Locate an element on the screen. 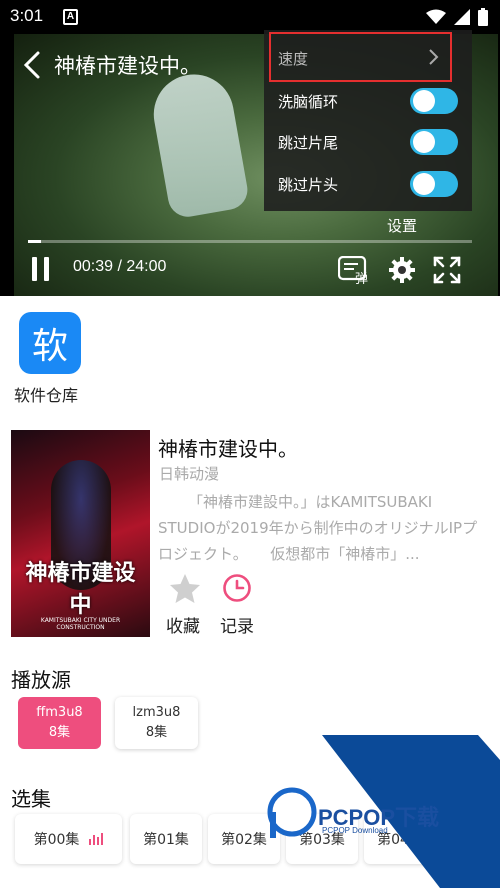  episode-00: 第00集 is located at coordinates (68, 839).